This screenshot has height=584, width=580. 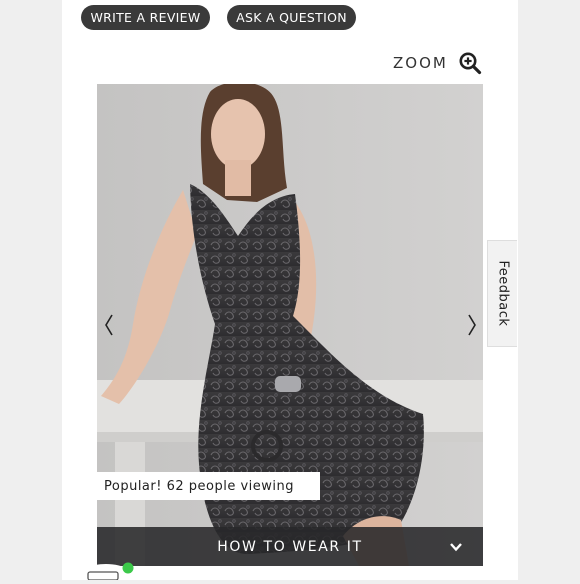 I want to click on zoom-control: ZOOM, so click(x=437, y=63).